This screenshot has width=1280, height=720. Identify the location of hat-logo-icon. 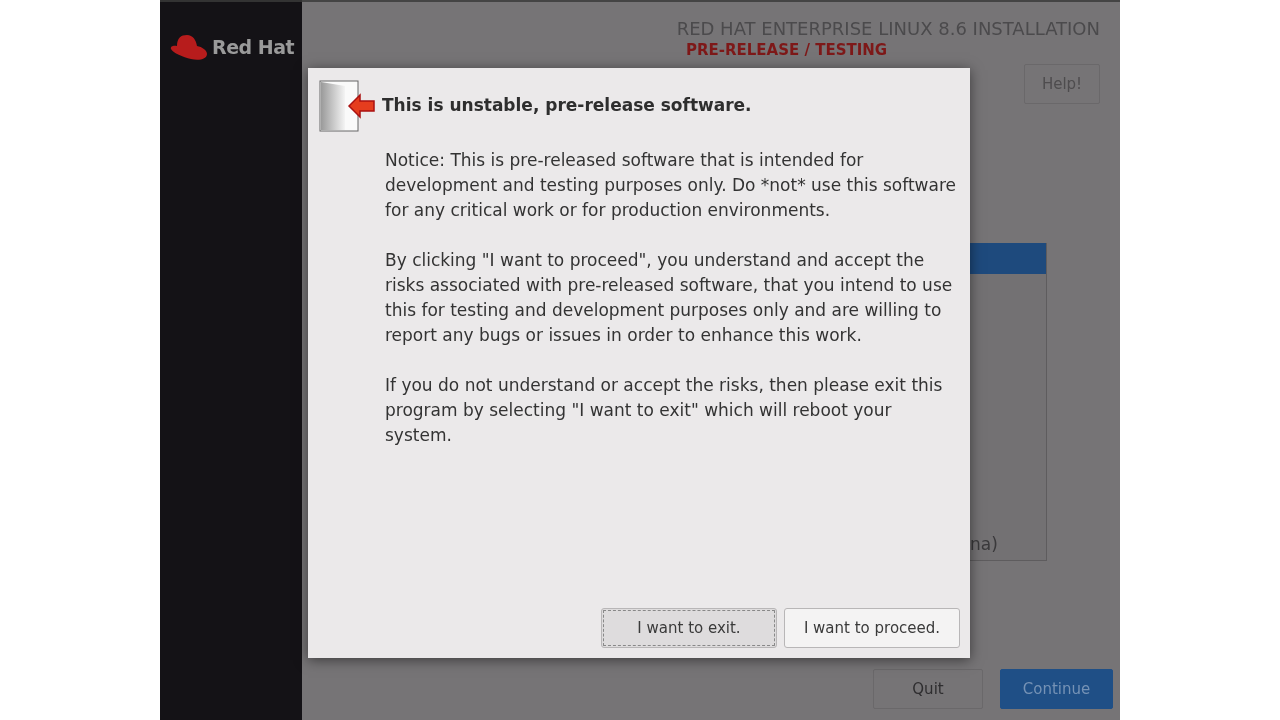
(189, 47).